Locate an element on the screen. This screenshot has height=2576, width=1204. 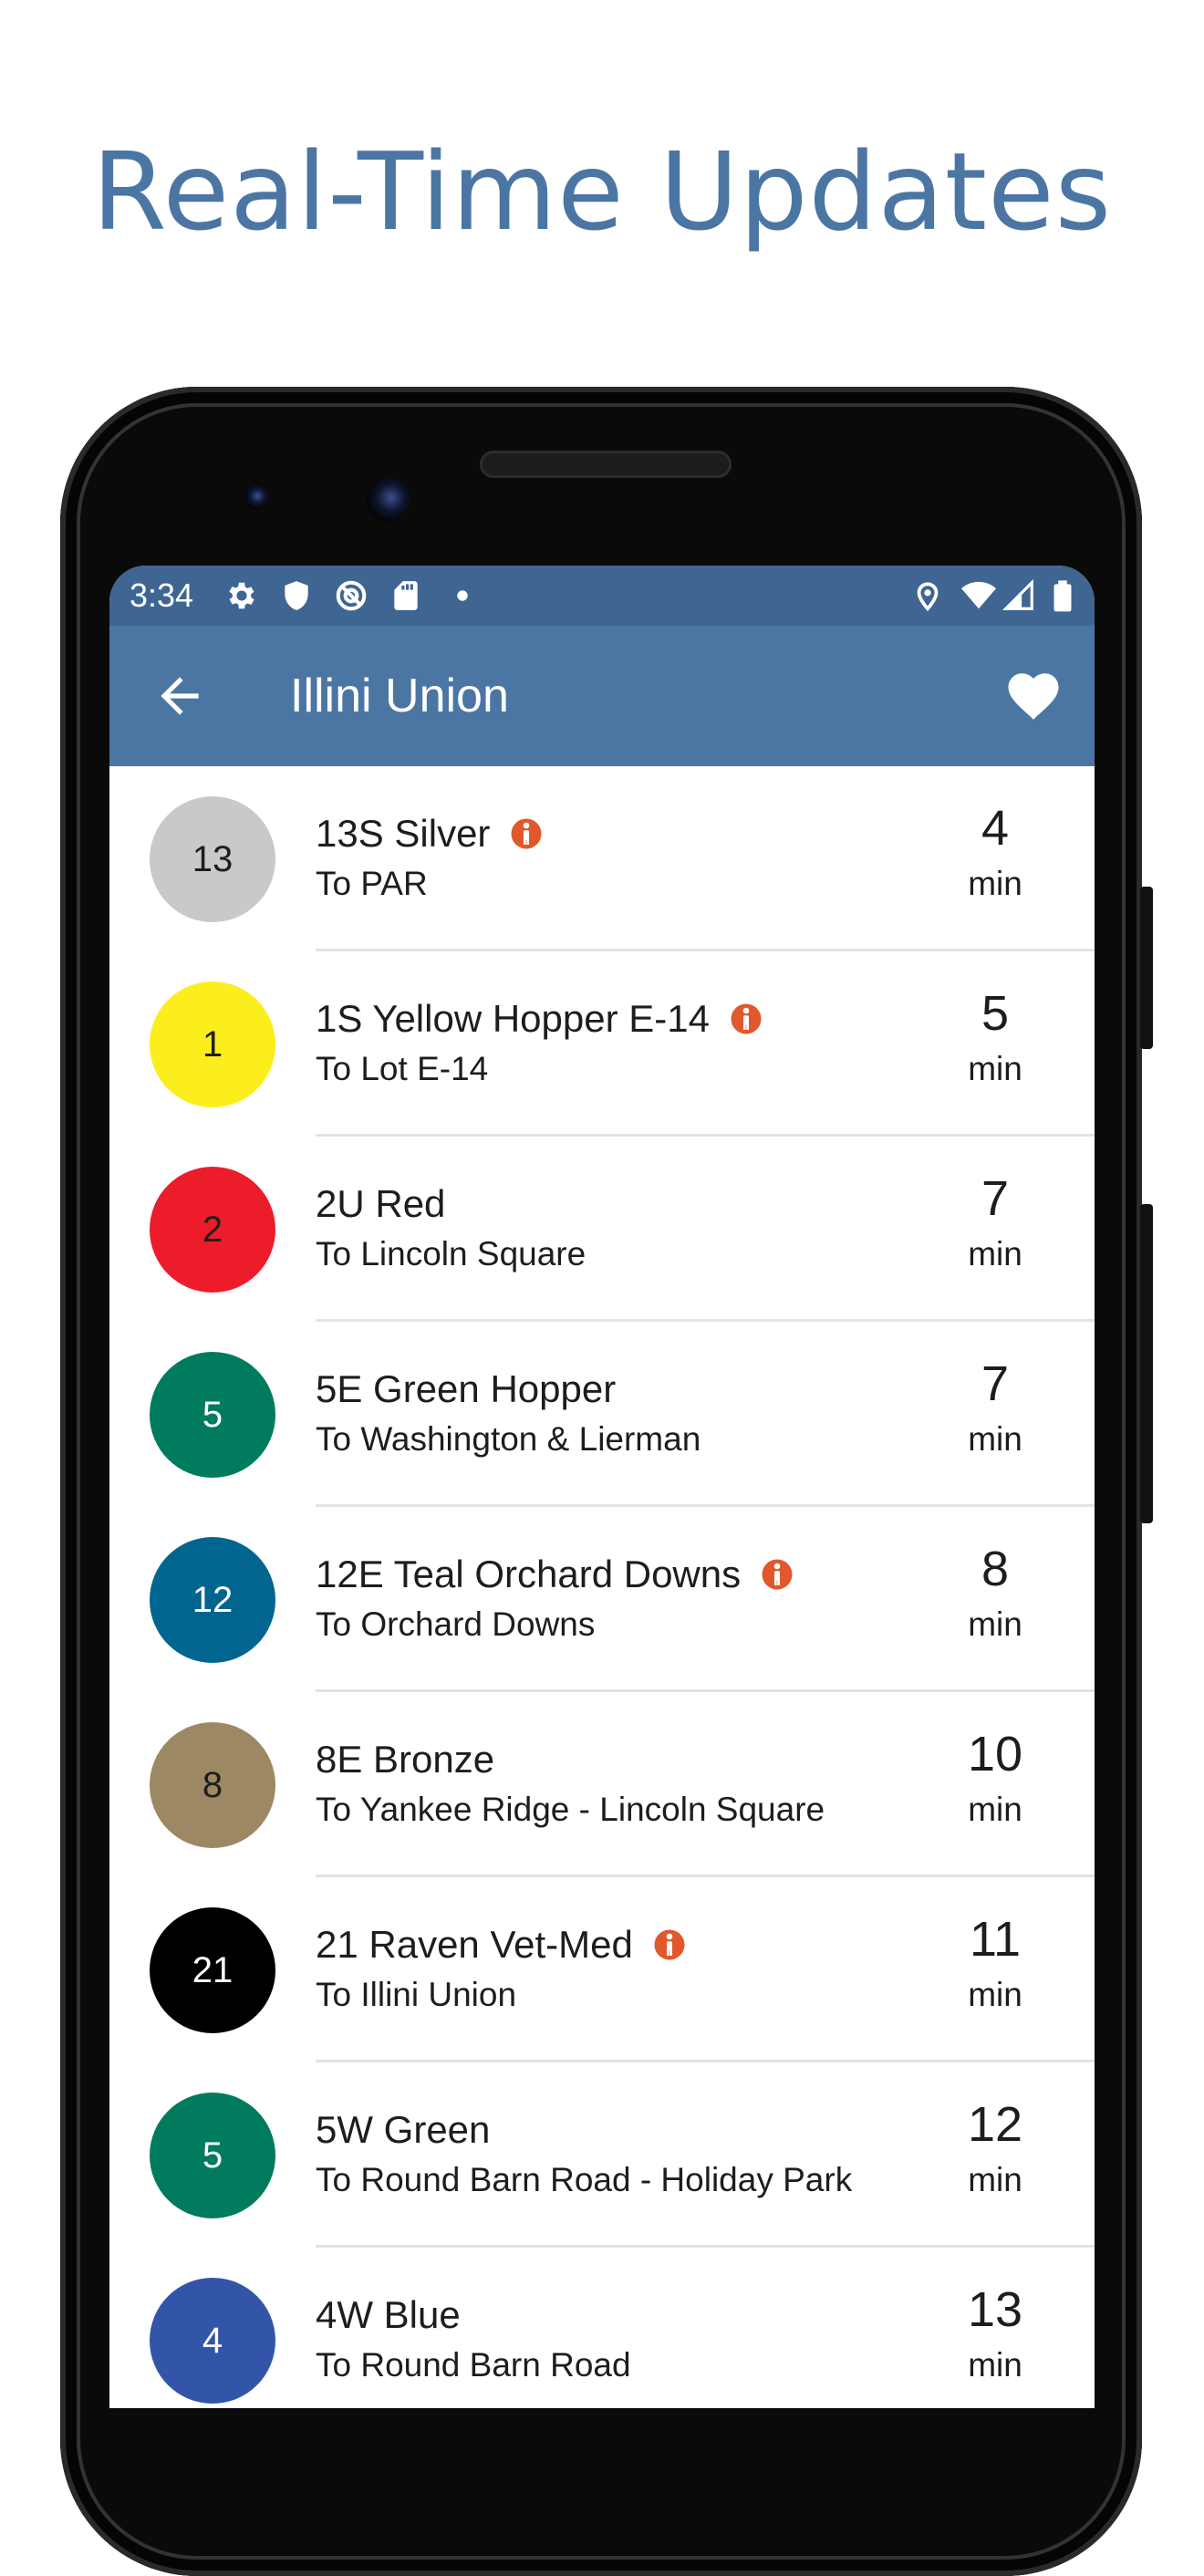
route-number: 12 is located at coordinates (213, 1600).